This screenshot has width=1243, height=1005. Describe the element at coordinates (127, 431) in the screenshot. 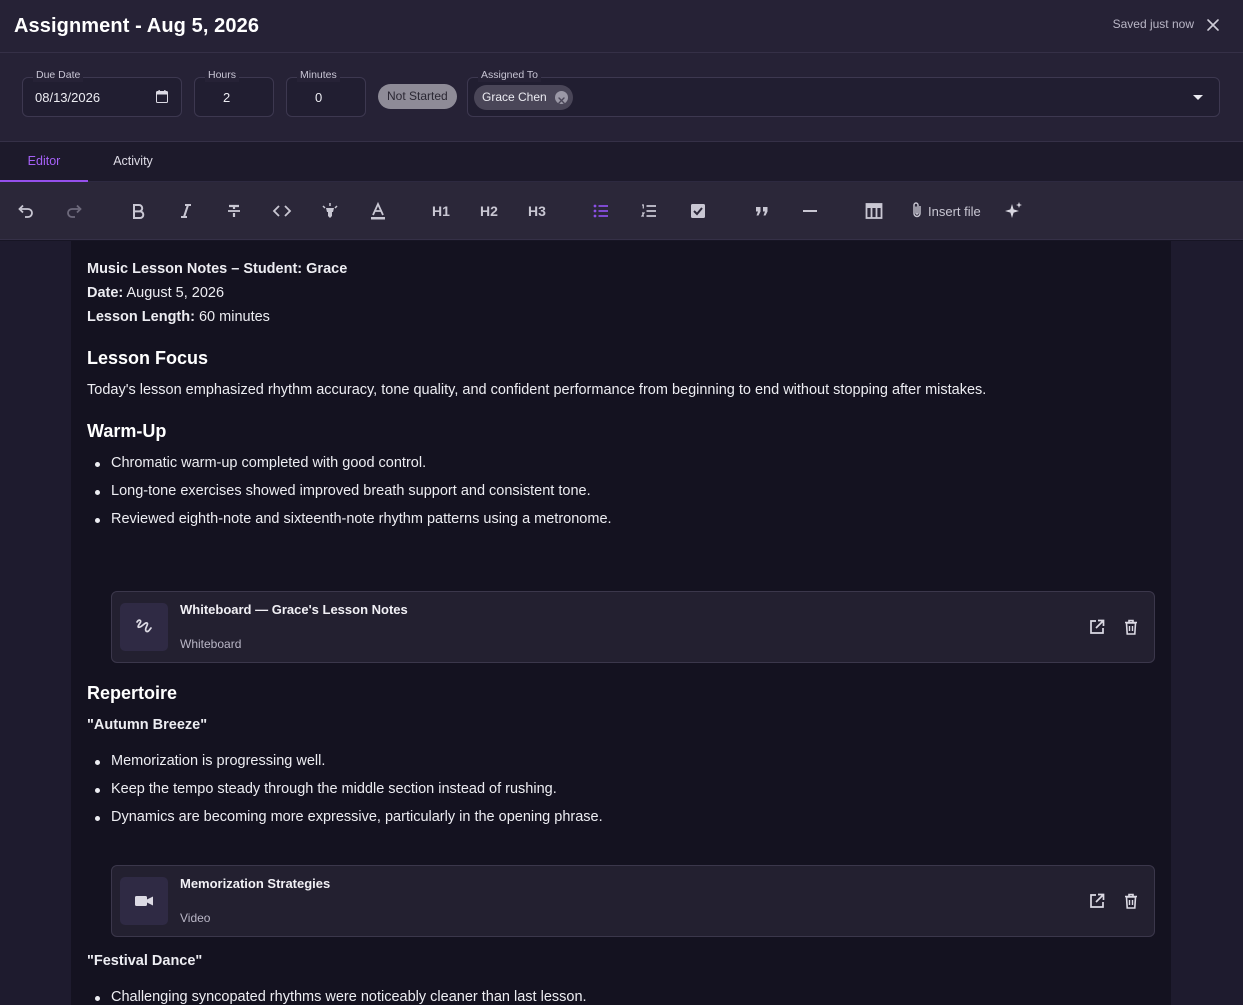

I see `warmup-heading: Warm-Up` at that location.